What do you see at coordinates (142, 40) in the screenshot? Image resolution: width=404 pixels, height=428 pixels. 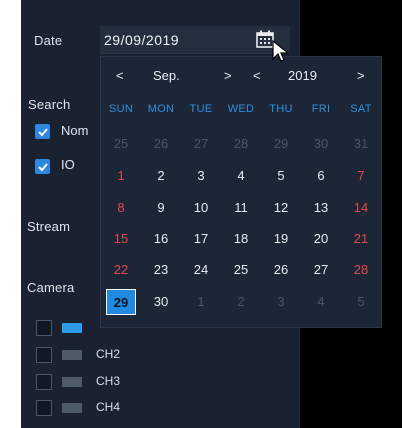 I see `date-value: 29/09/2019` at bounding box center [142, 40].